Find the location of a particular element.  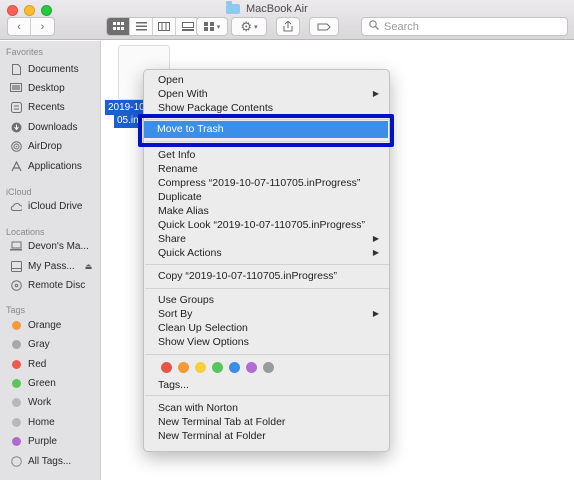

menu-item-duplicate: Duplicate is located at coordinates (180, 197).